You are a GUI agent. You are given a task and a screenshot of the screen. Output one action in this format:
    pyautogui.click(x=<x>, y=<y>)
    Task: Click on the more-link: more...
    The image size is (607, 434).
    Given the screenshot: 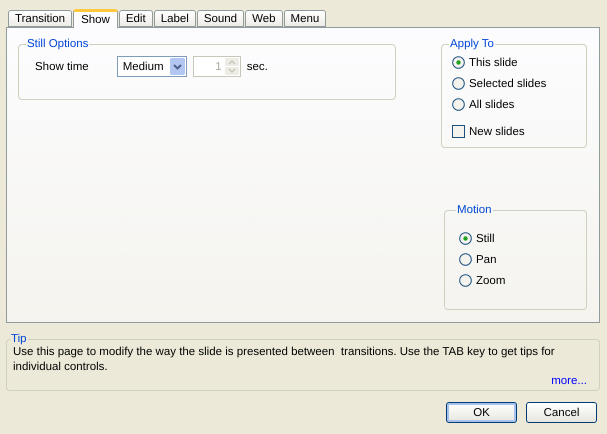 What is the action you would take?
    pyautogui.click(x=300, y=381)
    